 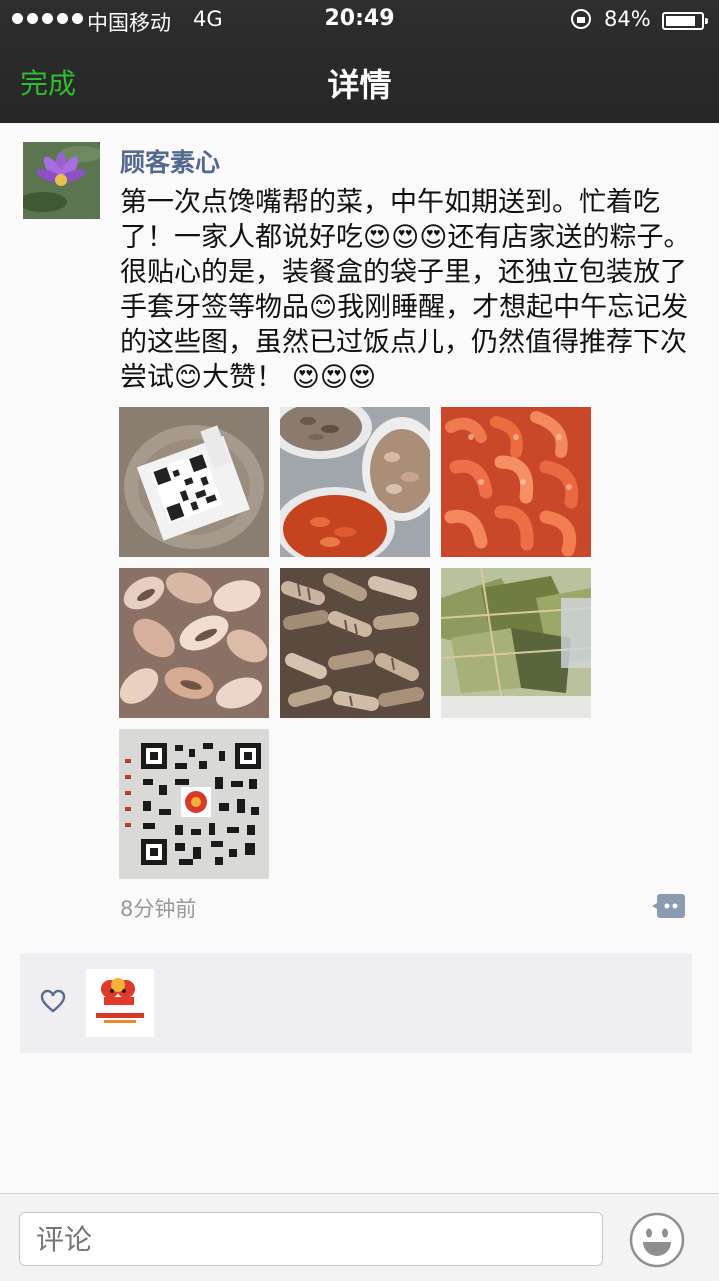 I want to click on comment-bar, so click(x=359, y=1237).